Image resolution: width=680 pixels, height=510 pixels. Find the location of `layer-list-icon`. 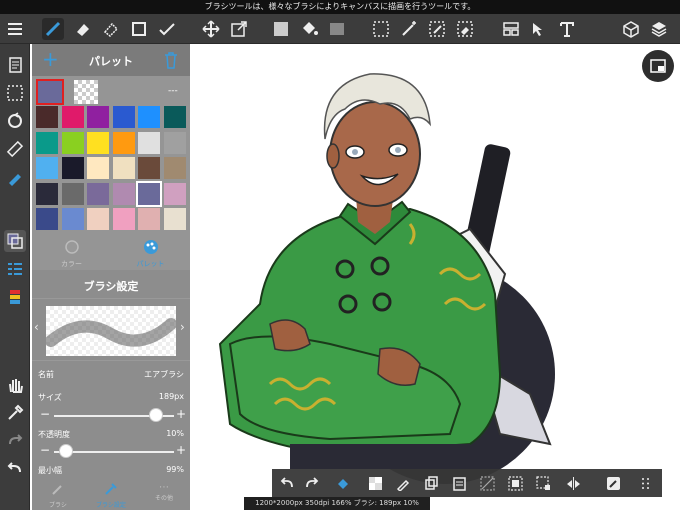

layer-list-icon is located at coordinates (15, 297).